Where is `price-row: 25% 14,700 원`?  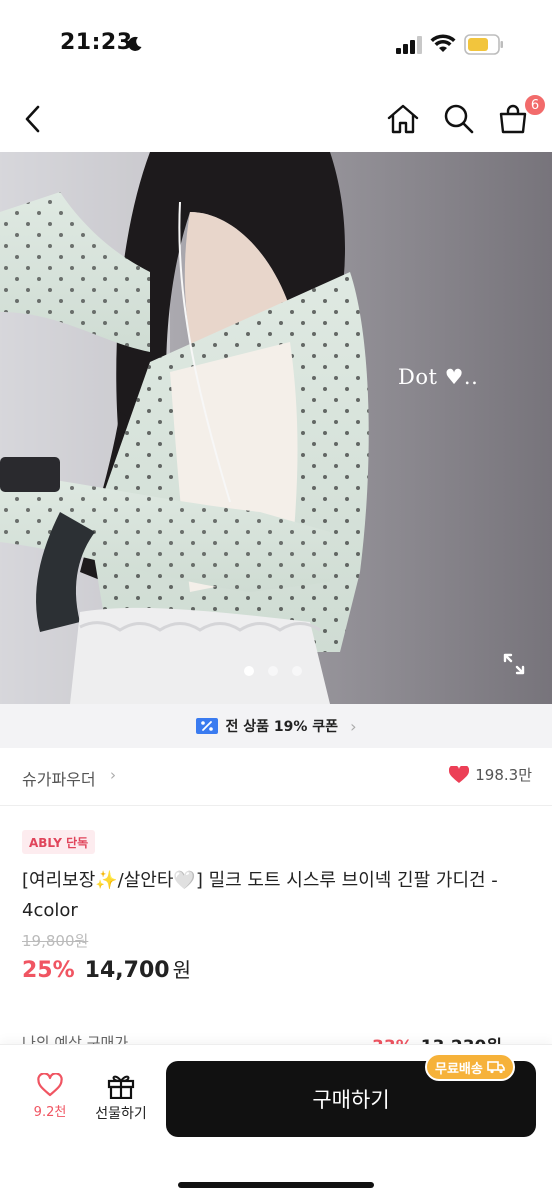
price-row: 25% 14,700 원 is located at coordinates (106, 968).